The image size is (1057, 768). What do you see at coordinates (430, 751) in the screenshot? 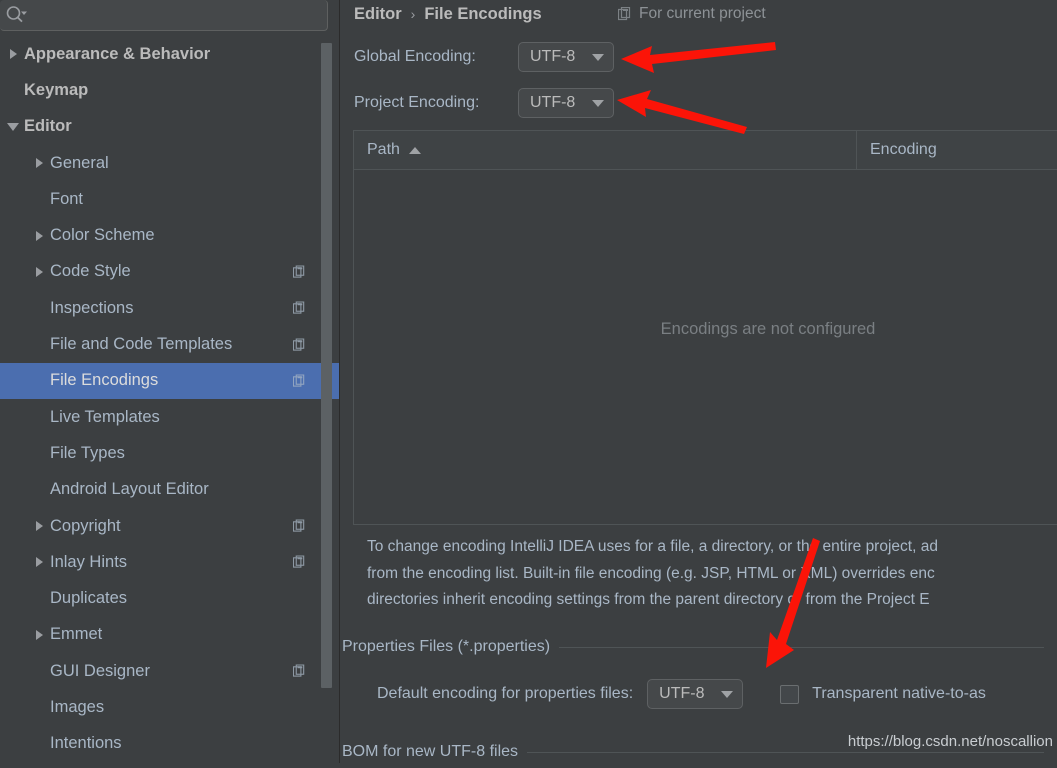
I see `bom-section-title: BOM for new UTF-8 files` at bounding box center [430, 751].